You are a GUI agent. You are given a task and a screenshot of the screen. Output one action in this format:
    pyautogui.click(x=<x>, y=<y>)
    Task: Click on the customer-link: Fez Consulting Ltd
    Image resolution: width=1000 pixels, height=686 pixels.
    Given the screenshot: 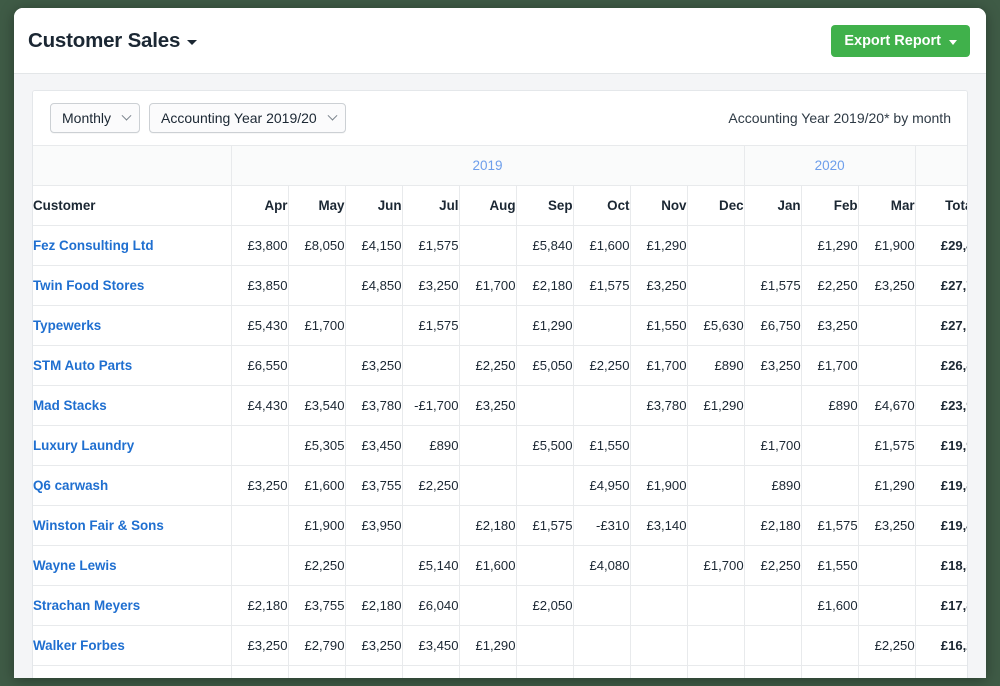 What is the action you would take?
    pyautogui.click(x=93, y=245)
    